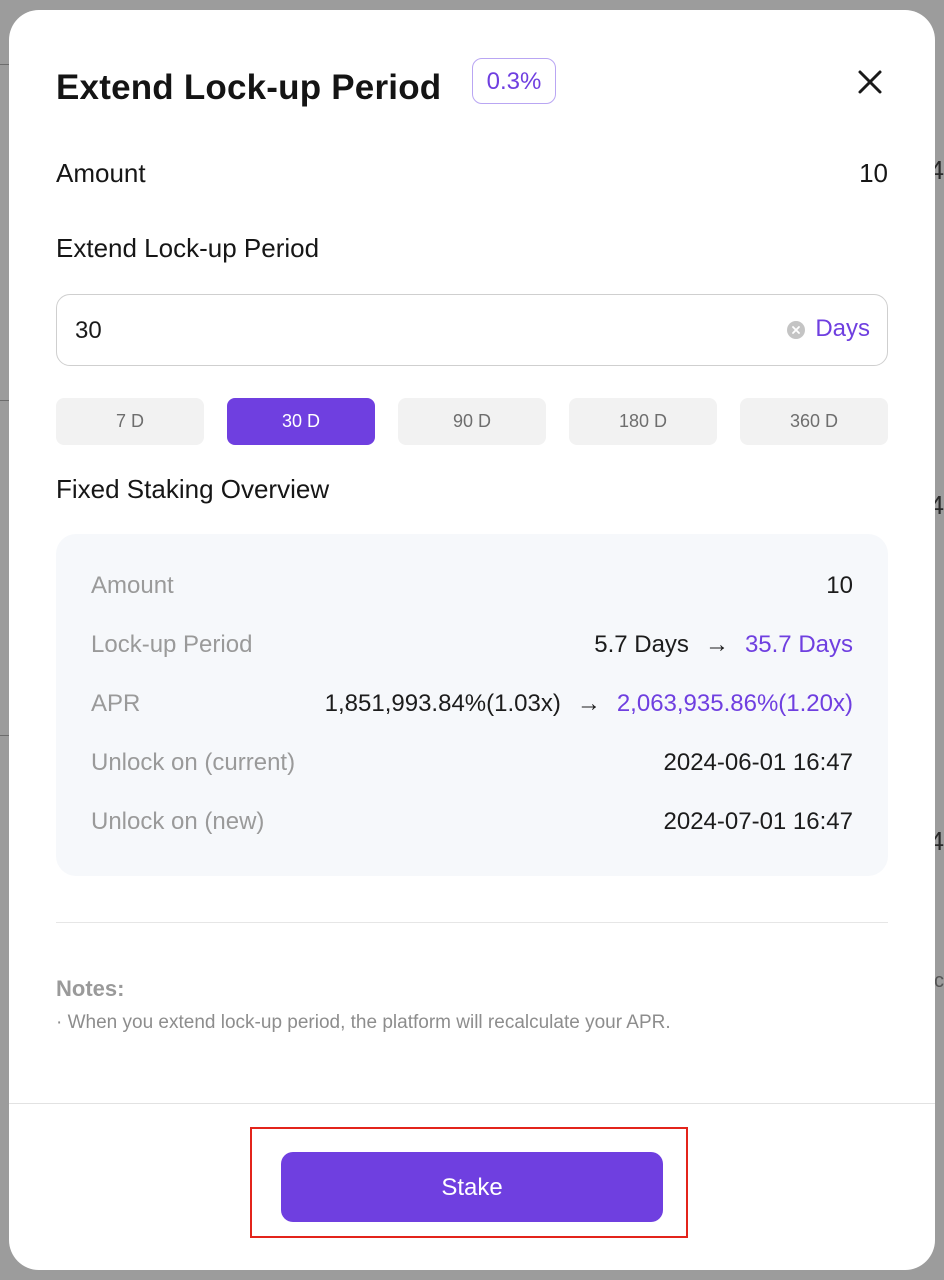 The image size is (944, 1280). What do you see at coordinates (514, 81) in the screenshot?
I see `apr-badge: 0.3%` at bounding box center [514, 81].